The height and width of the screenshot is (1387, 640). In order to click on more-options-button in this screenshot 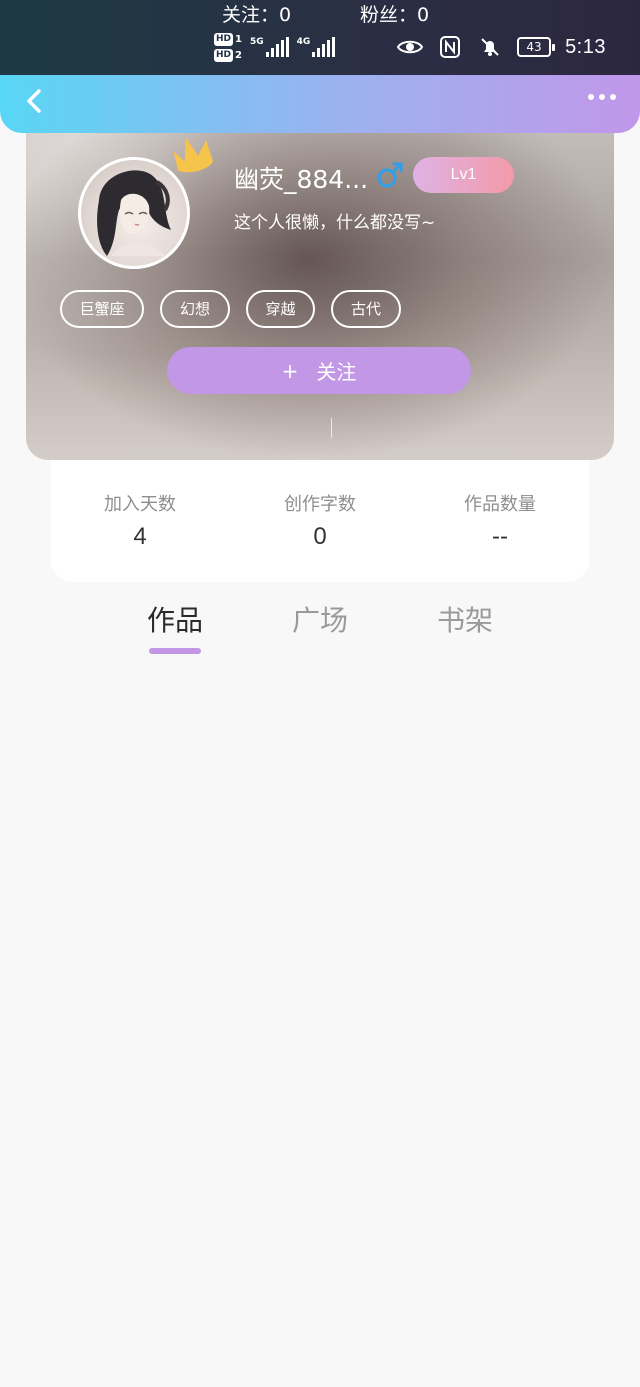, I will do `click(602, 97)`.